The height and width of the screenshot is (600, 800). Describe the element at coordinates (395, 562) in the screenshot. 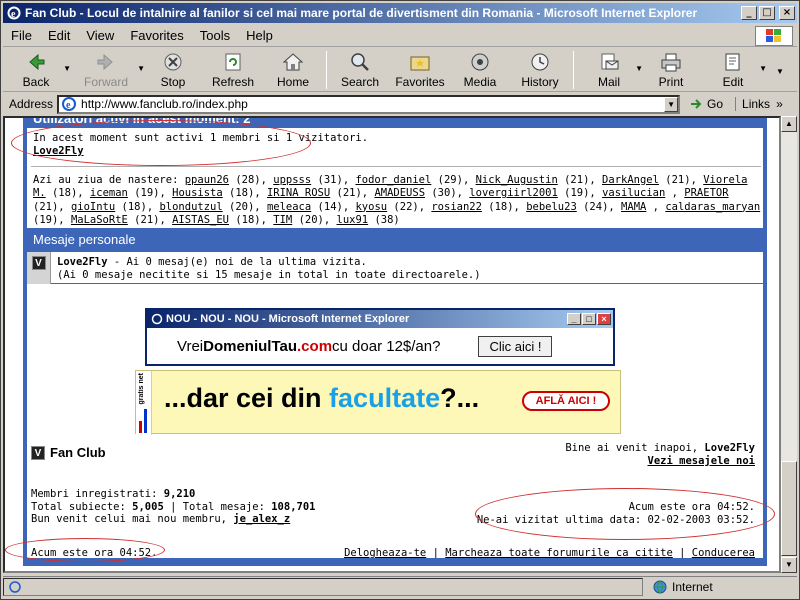

I see `frame-bottom-bar` at that location.